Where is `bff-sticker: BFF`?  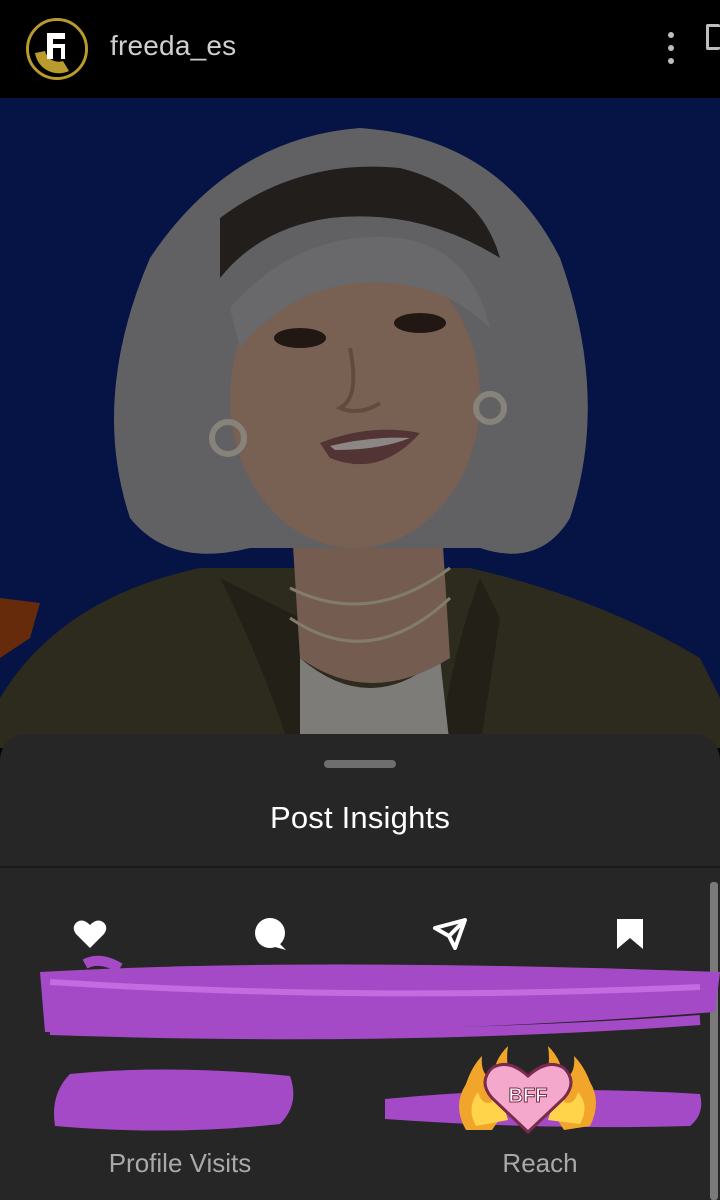 bff-sticker: BFF is located at coordinates (527, 1090).